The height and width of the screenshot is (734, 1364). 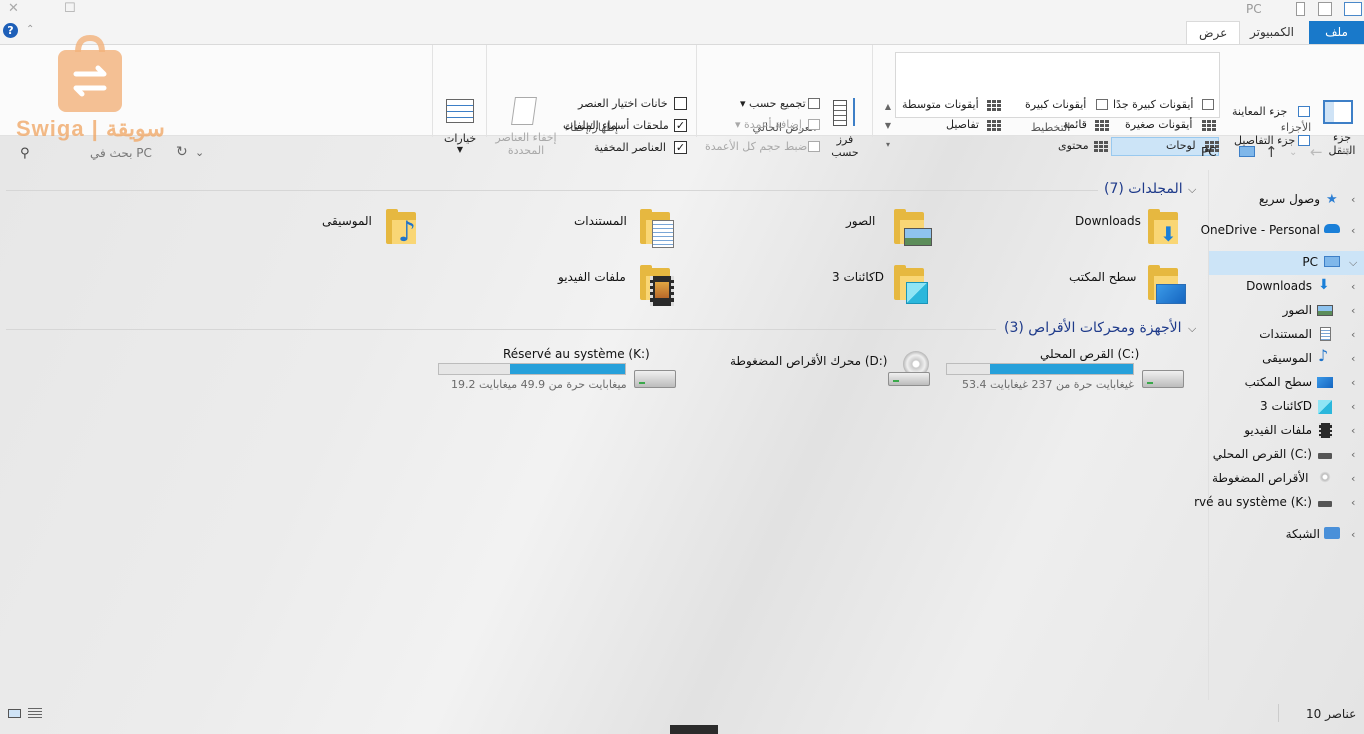 I want to click on document-icon, so click(x=1325, y=334).